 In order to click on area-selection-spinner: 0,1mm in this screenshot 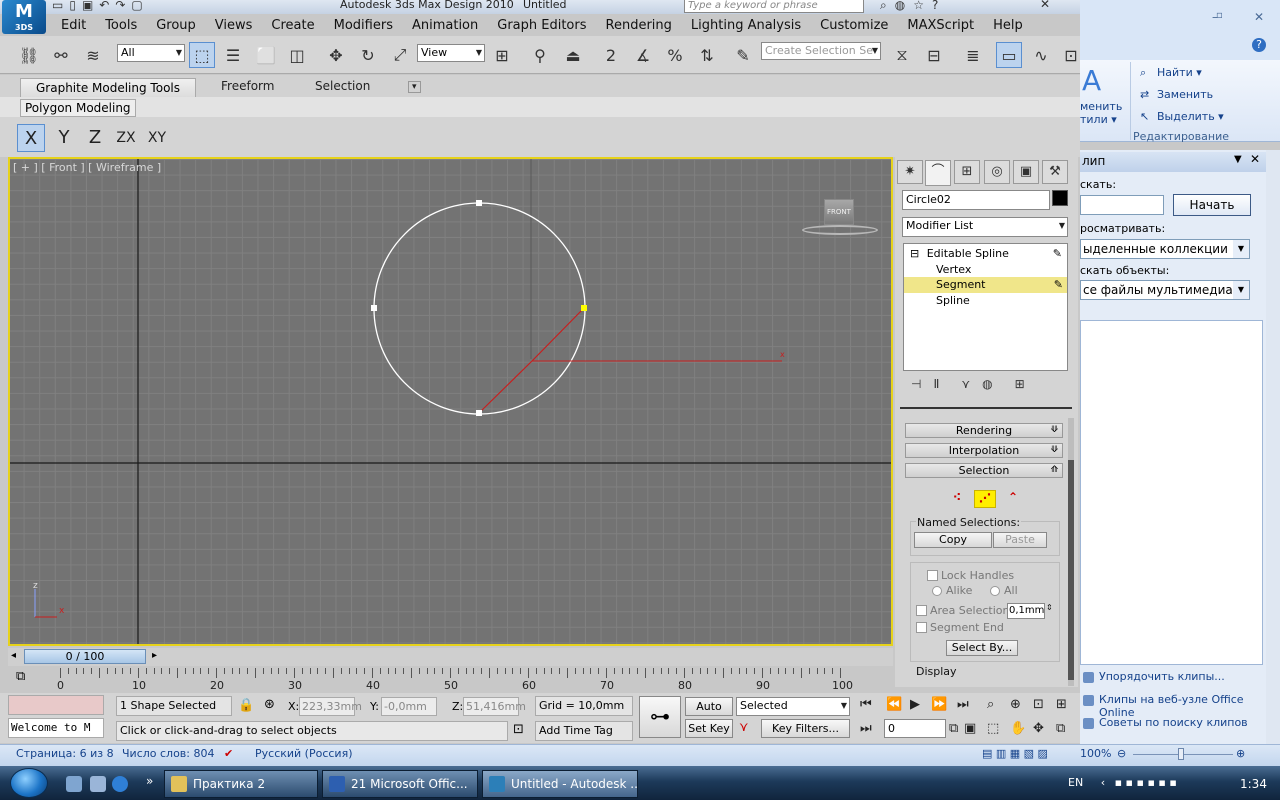, I will do `click(1026, 611)`.